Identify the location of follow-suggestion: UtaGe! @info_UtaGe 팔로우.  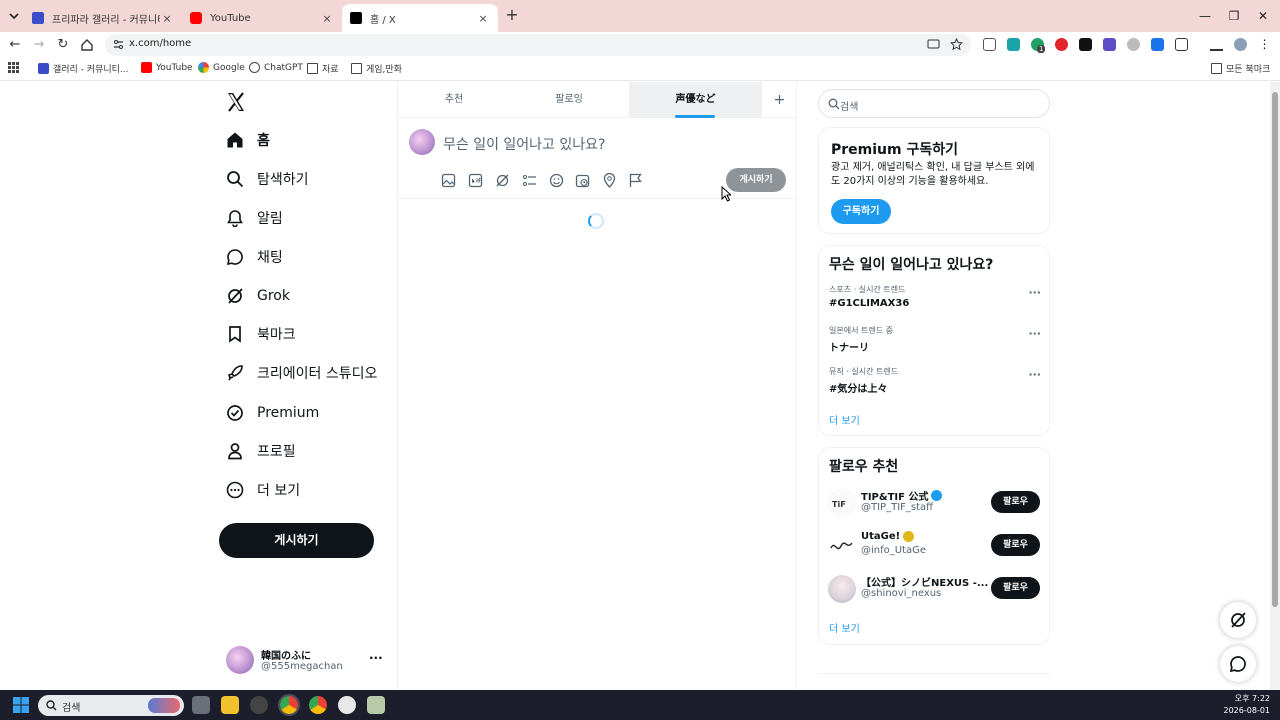
(935, 546).